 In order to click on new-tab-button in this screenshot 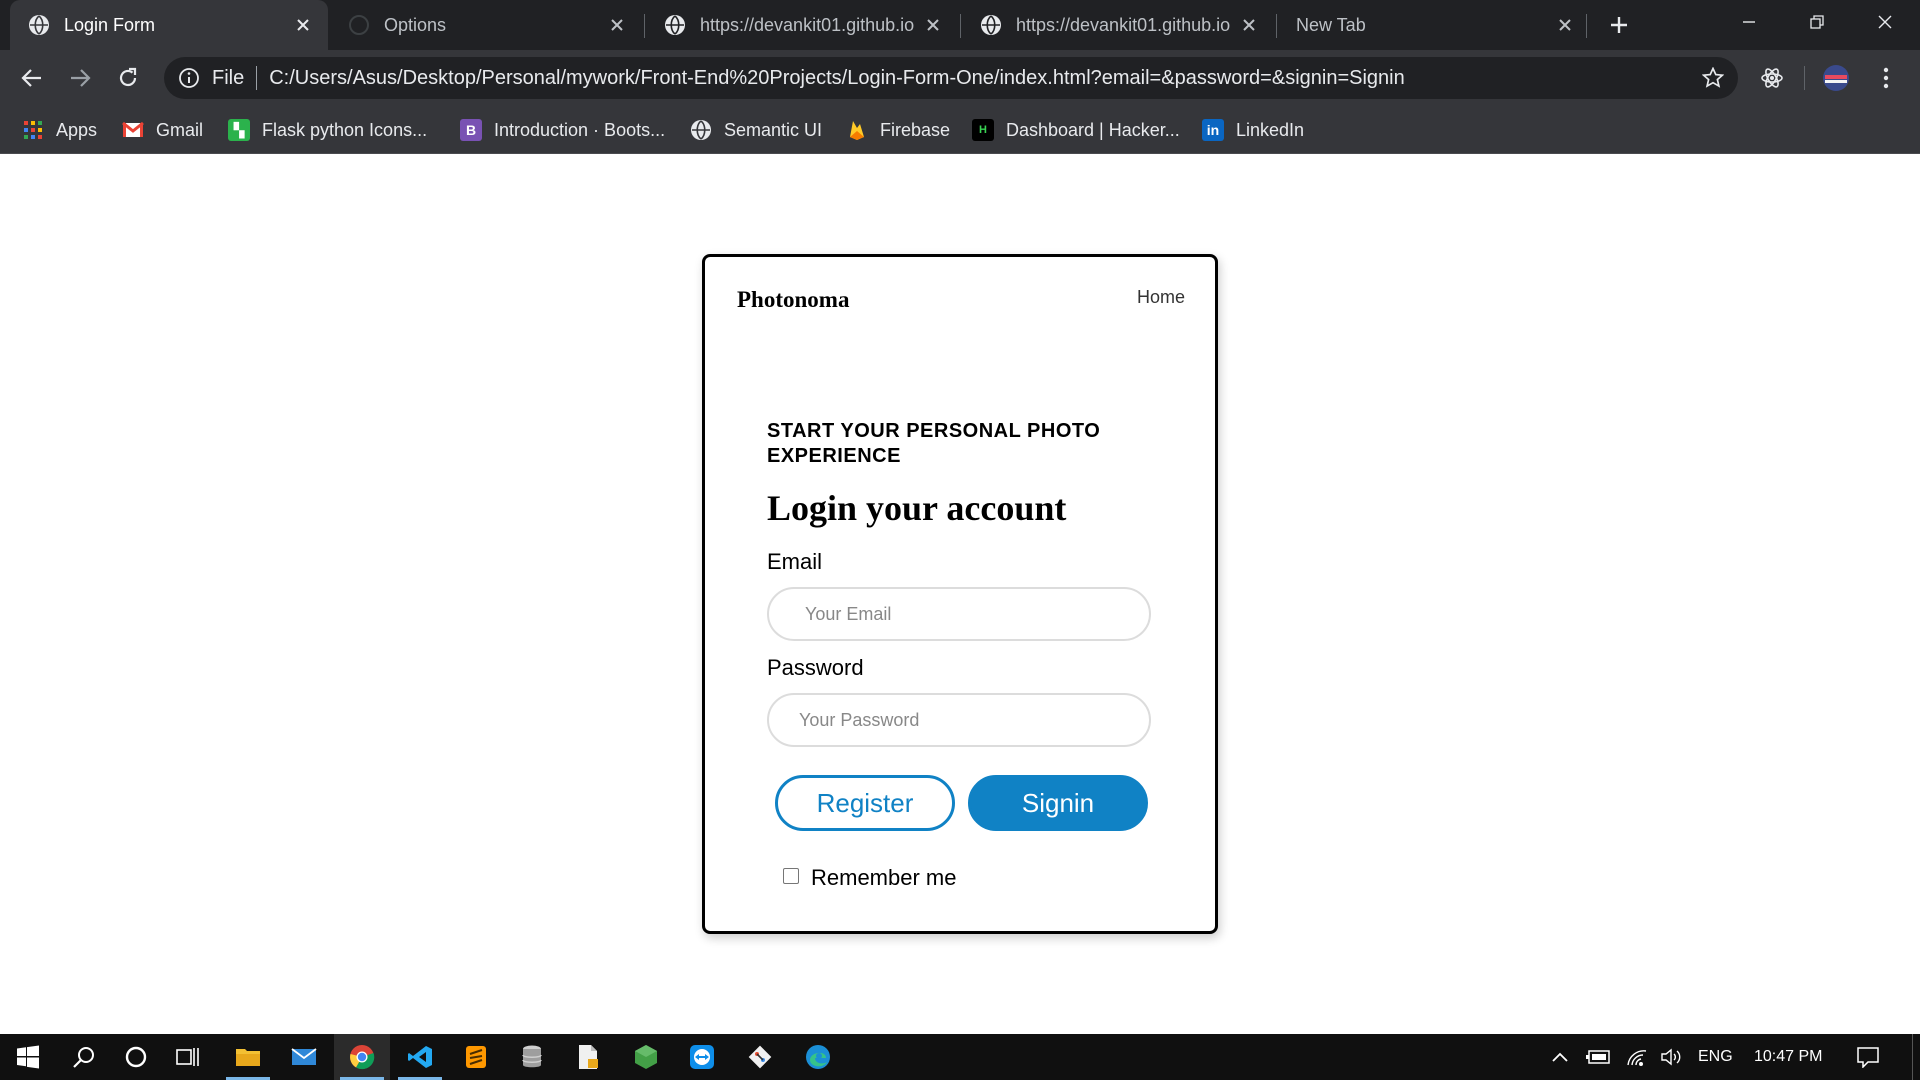, I will do `click(1619, 25)`.